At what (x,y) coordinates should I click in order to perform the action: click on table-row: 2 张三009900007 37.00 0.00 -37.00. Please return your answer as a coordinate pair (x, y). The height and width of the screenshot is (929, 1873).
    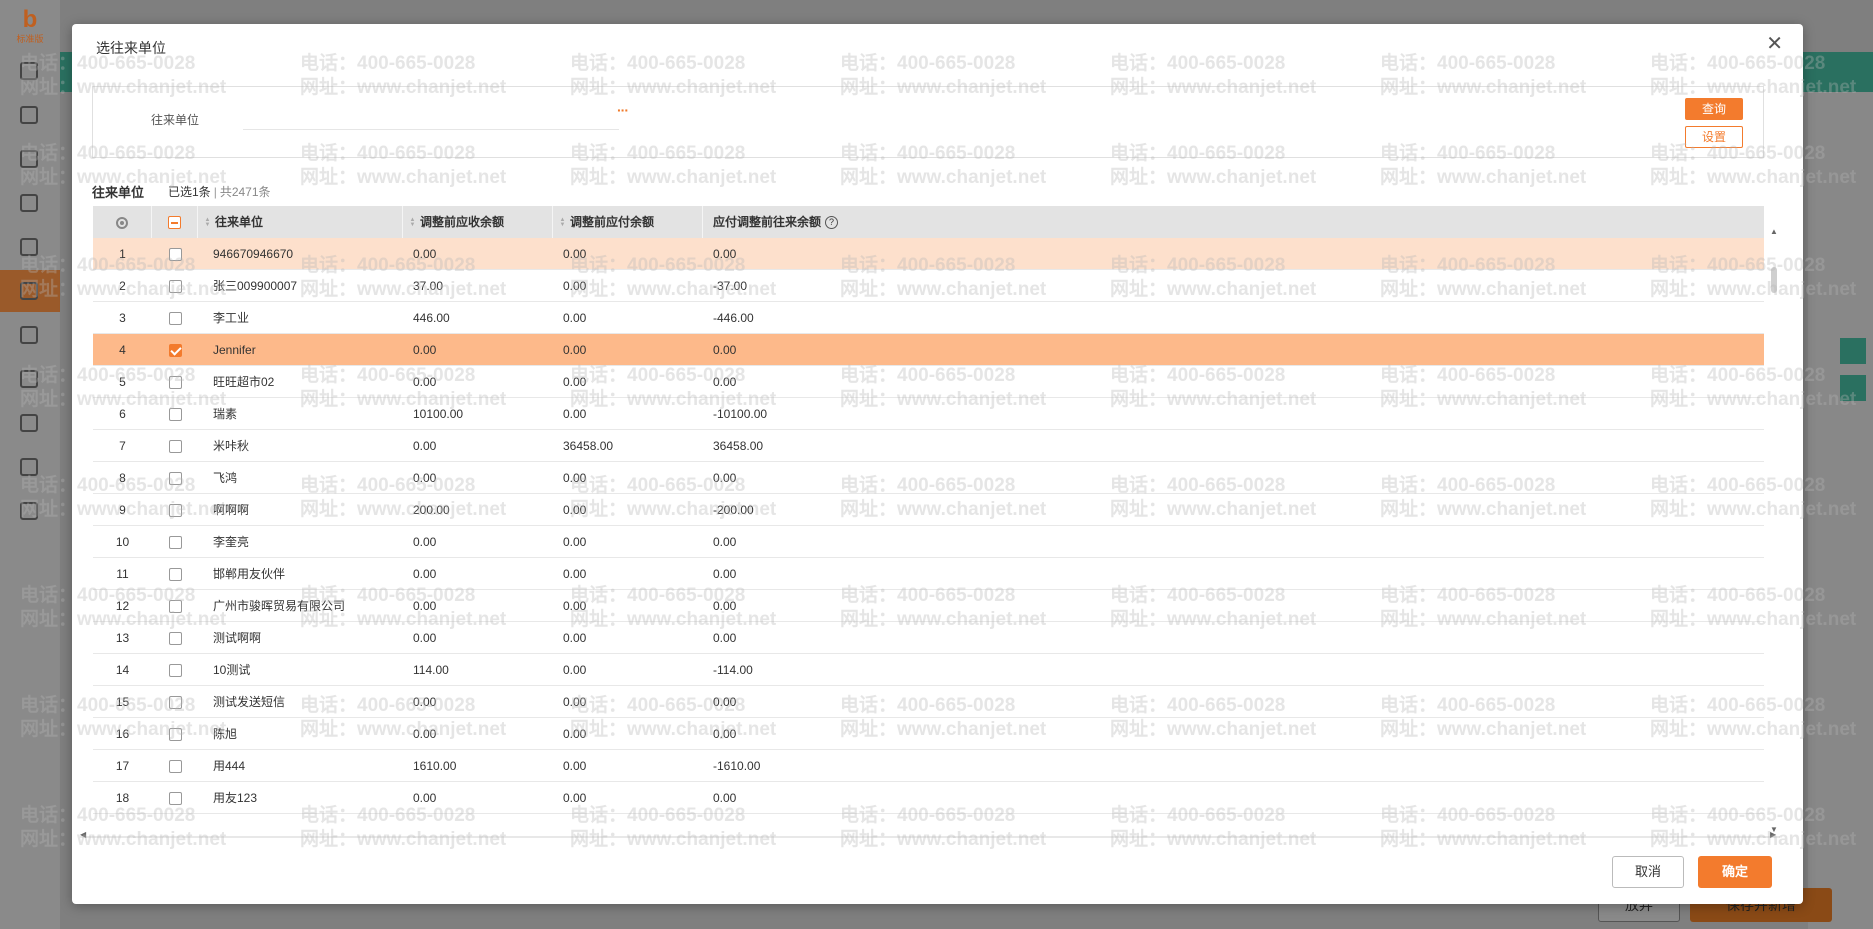
    Looking at the image, I should click on (928, 286).